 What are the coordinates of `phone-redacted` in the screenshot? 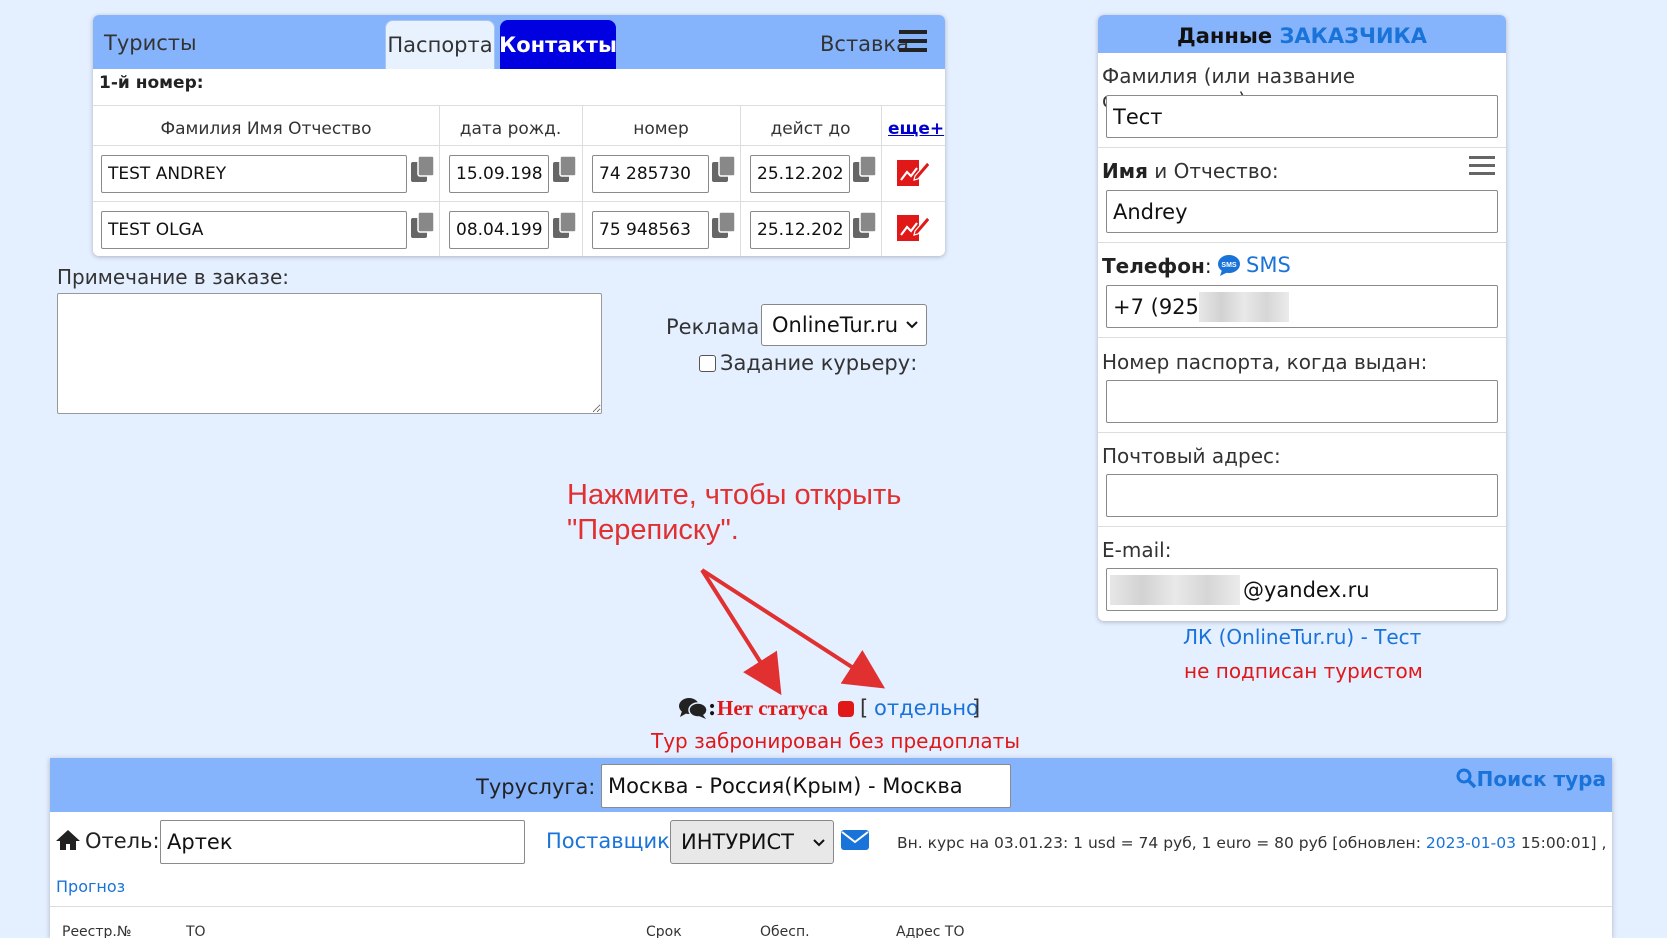 It's located at (1244, 307).